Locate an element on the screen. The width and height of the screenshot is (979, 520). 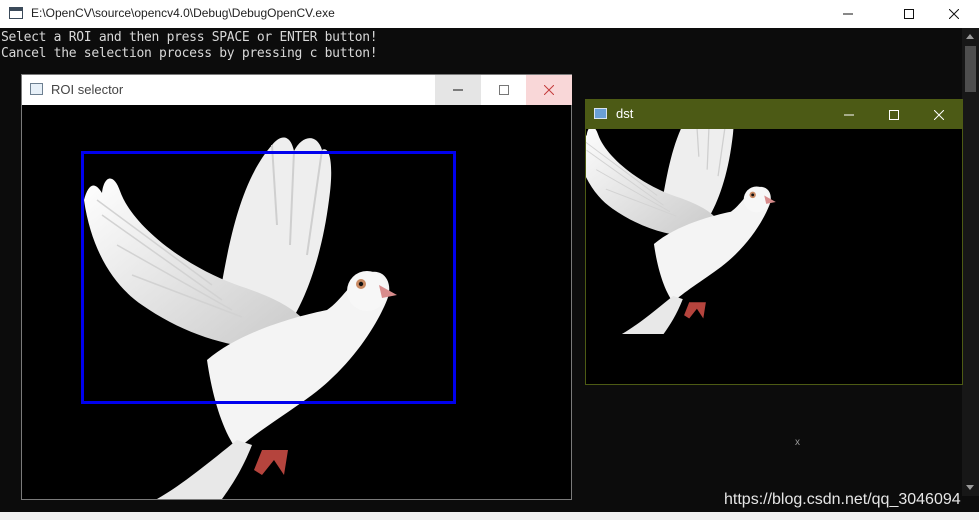
scroll-thumb is located at coordinates (970, 69).